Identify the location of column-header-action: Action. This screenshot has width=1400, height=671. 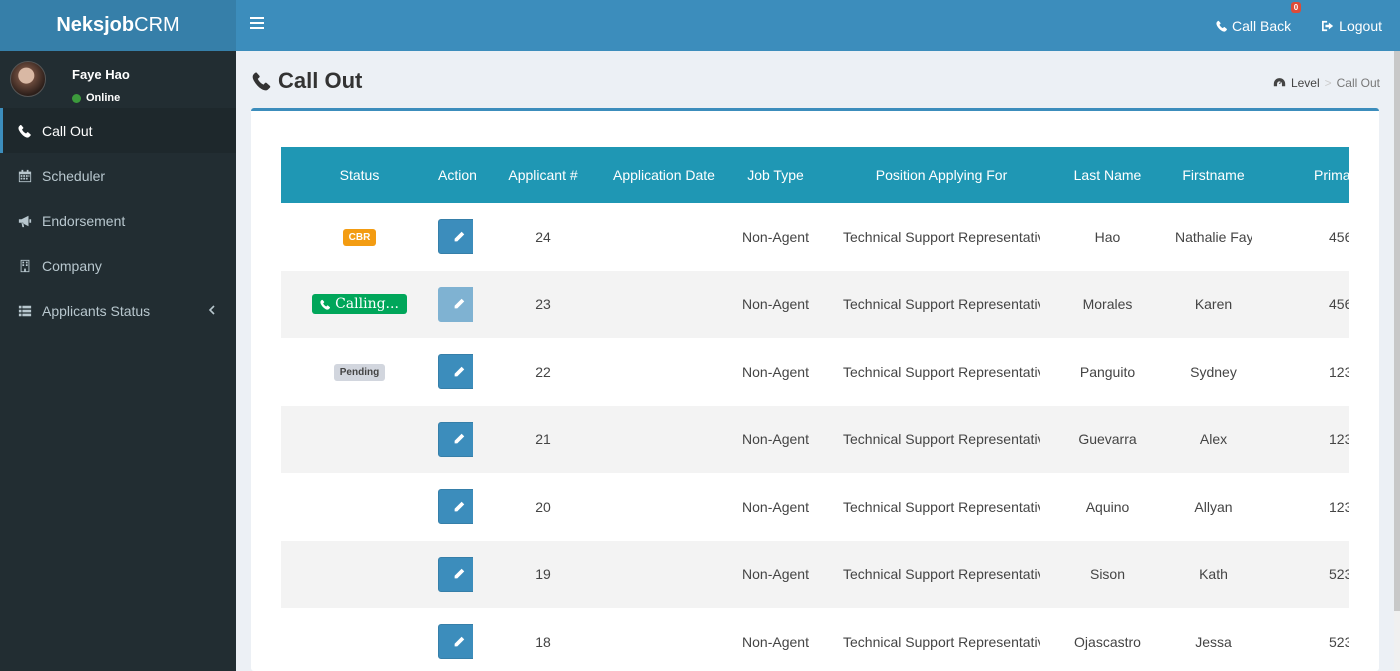
(457, 175).